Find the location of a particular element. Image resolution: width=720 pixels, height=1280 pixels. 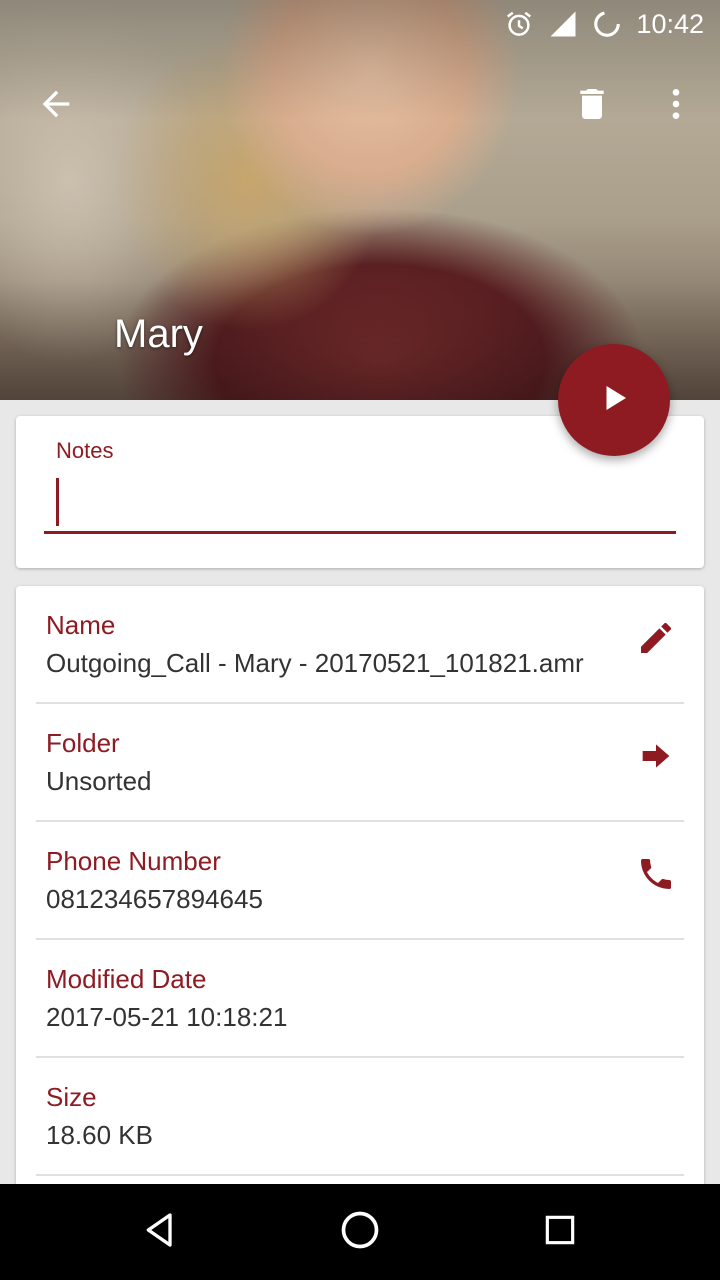

system-navigation-bar is located at coordinates (360, 1232).